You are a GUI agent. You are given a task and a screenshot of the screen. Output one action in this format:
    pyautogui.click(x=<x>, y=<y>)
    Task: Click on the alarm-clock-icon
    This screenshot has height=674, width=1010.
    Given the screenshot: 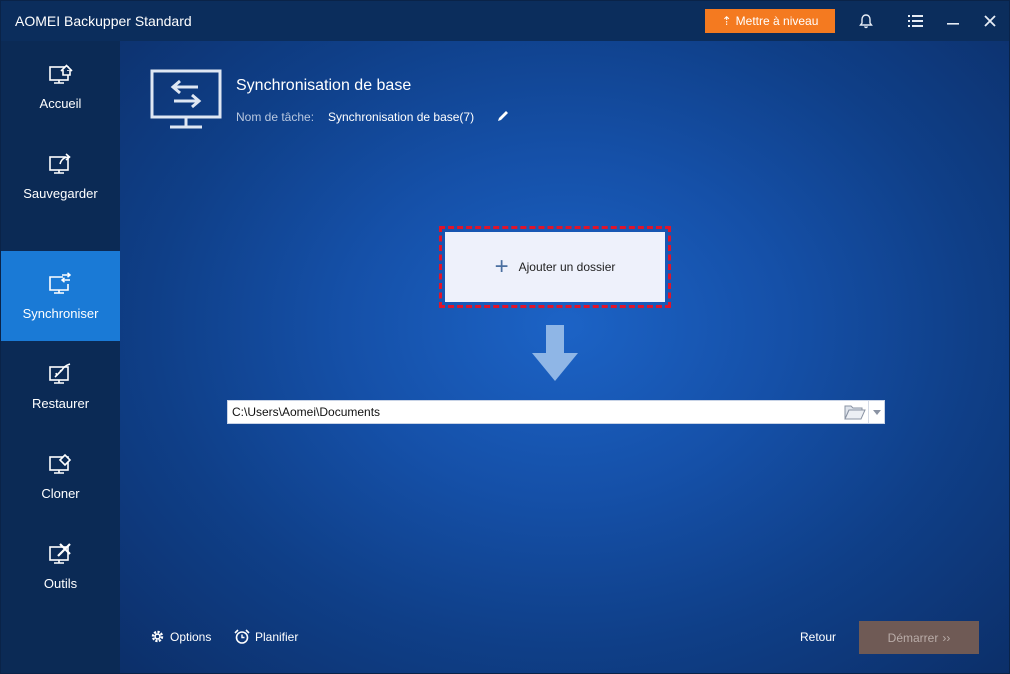 What is the action you would take?
    pyautogui.click(x=242, y=636)
    